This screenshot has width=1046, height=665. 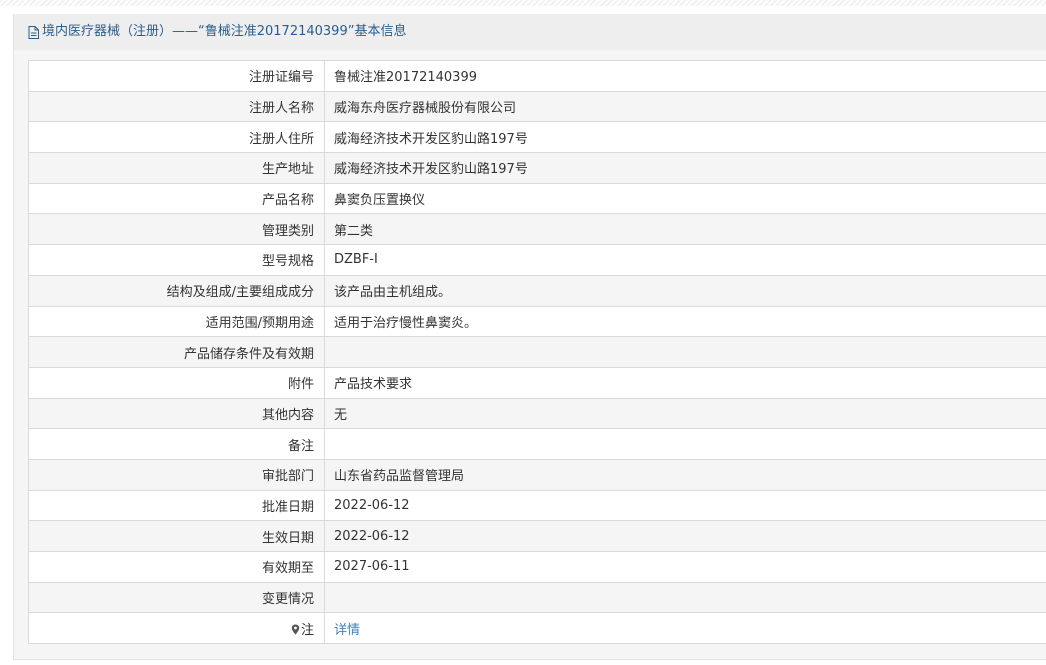 I want to click on table-row: 备注, so click(x=537, y=444).